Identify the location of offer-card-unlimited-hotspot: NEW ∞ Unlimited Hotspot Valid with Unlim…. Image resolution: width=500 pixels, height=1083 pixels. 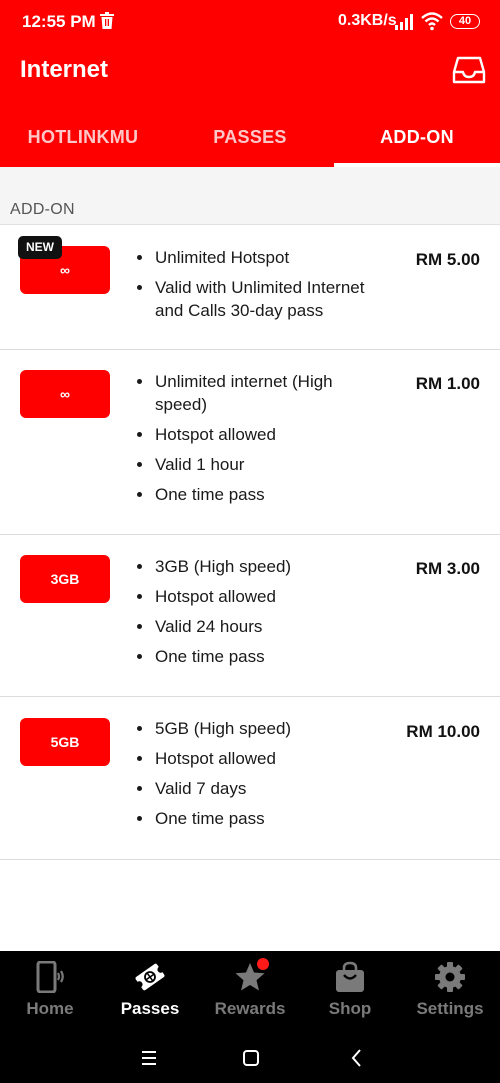
(250, 288).